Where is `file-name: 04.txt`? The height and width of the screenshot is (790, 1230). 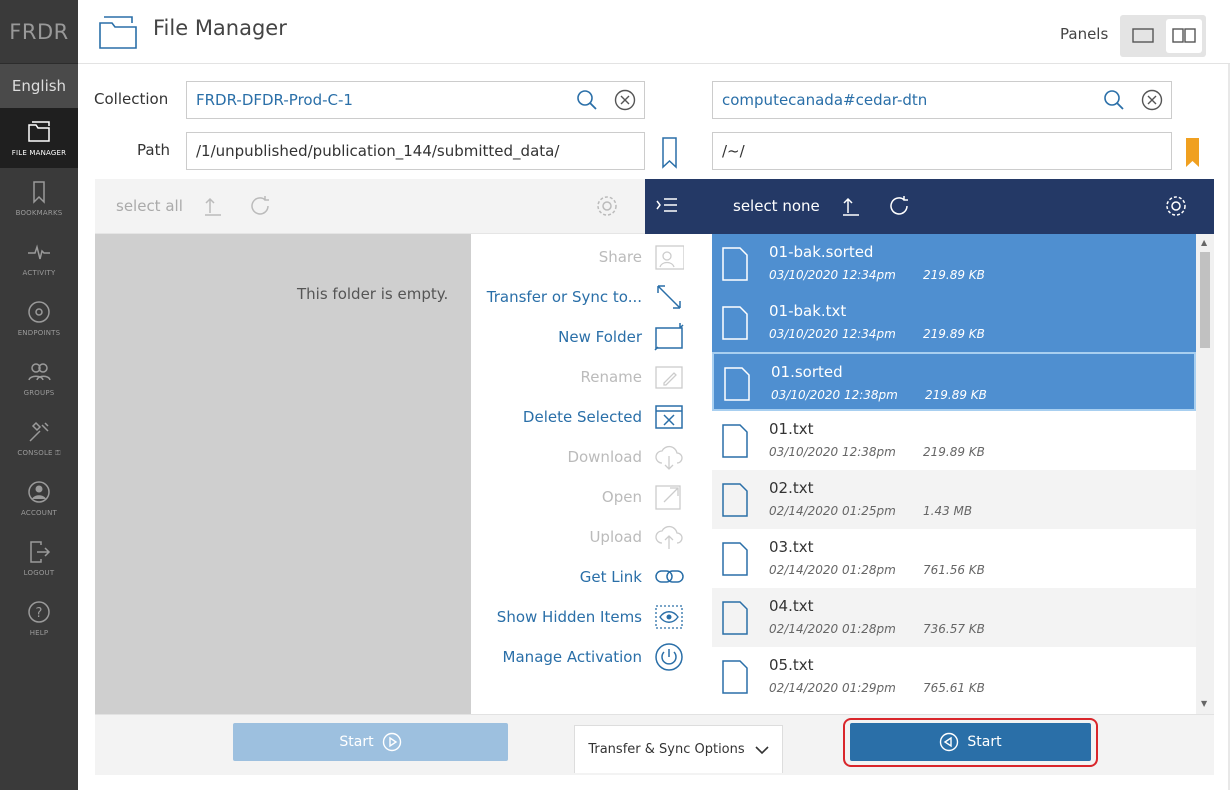 file-name: 04.txt is located at coordinates (791, 606).